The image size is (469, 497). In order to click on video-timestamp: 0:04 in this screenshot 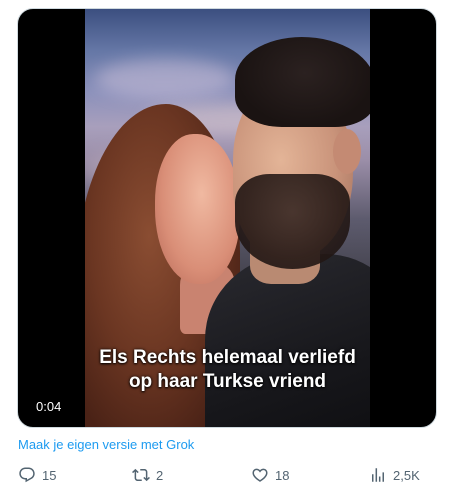, I will do `click(49, 407)`.